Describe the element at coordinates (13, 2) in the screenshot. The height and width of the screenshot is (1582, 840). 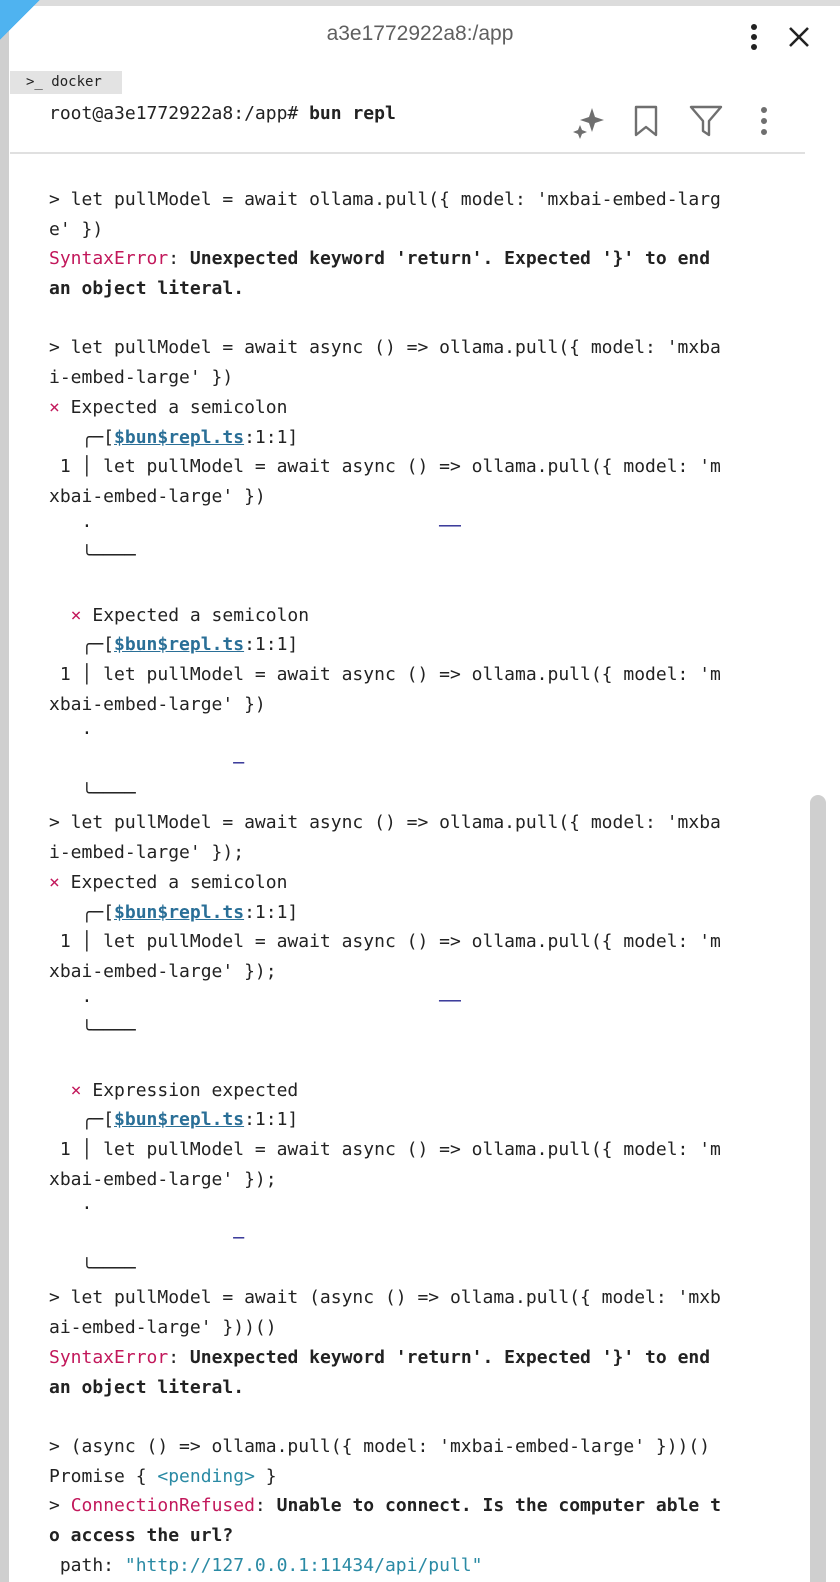
I see `window-corner-bar` at that location.